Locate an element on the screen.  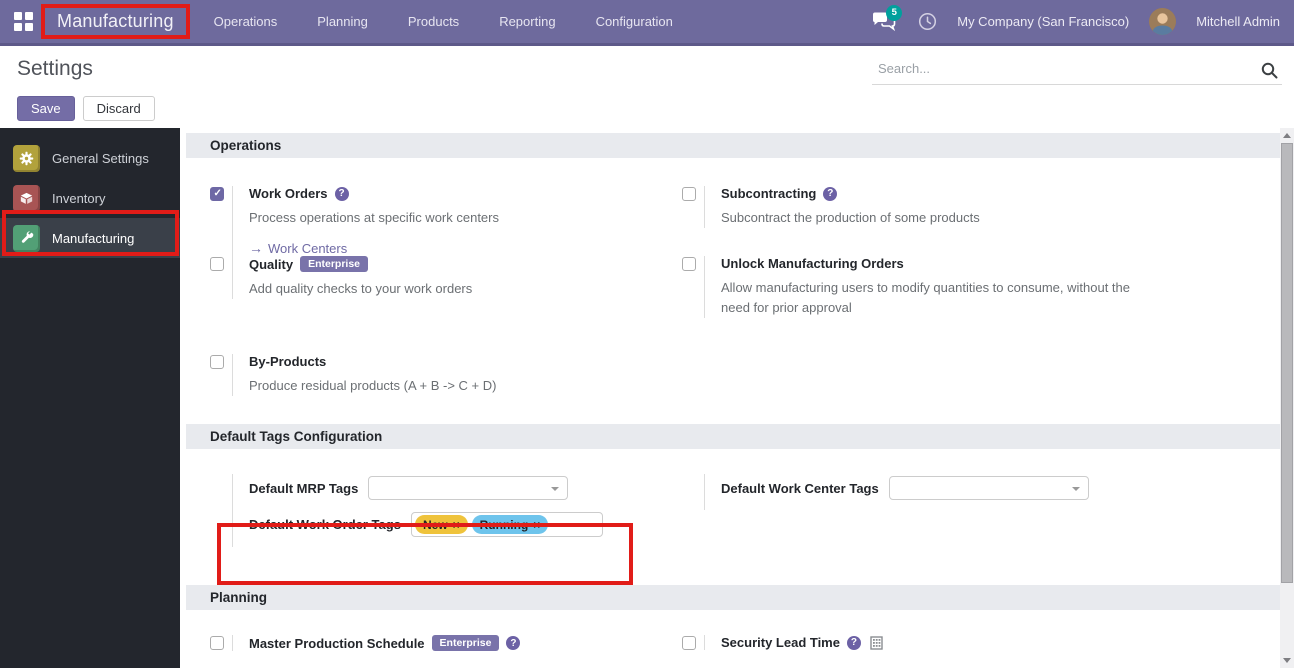
sidebar-item-general-settings: General Settings is located at coordinates (90, 158).